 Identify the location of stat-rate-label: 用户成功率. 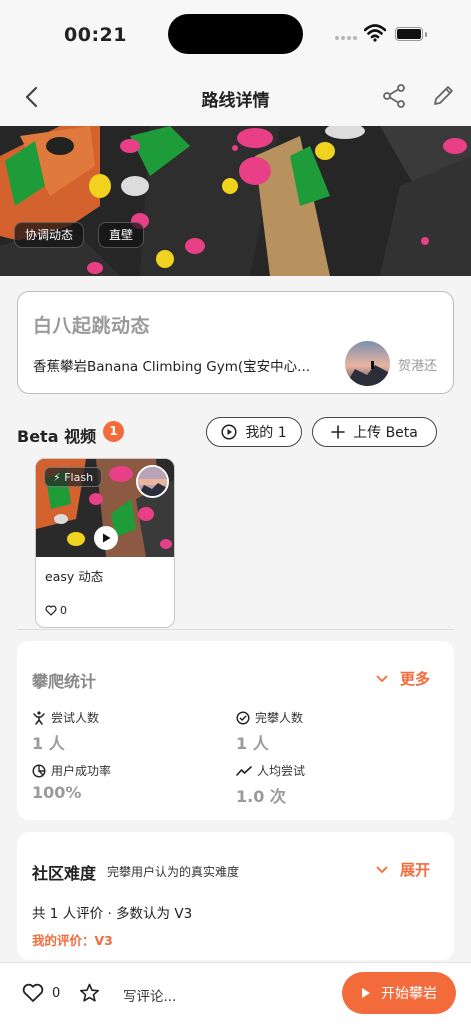
(71, 770).